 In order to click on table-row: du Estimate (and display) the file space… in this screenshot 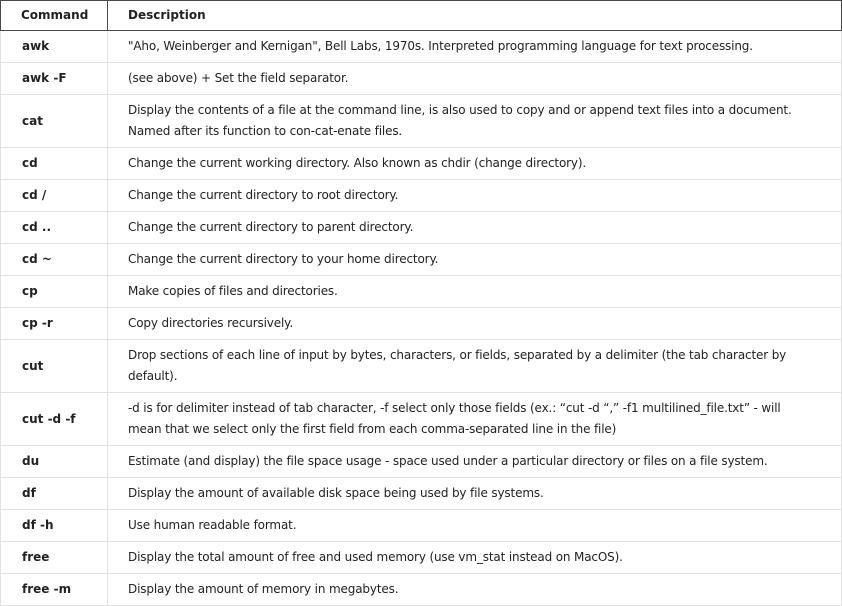, I will do `click(421, 461)`.